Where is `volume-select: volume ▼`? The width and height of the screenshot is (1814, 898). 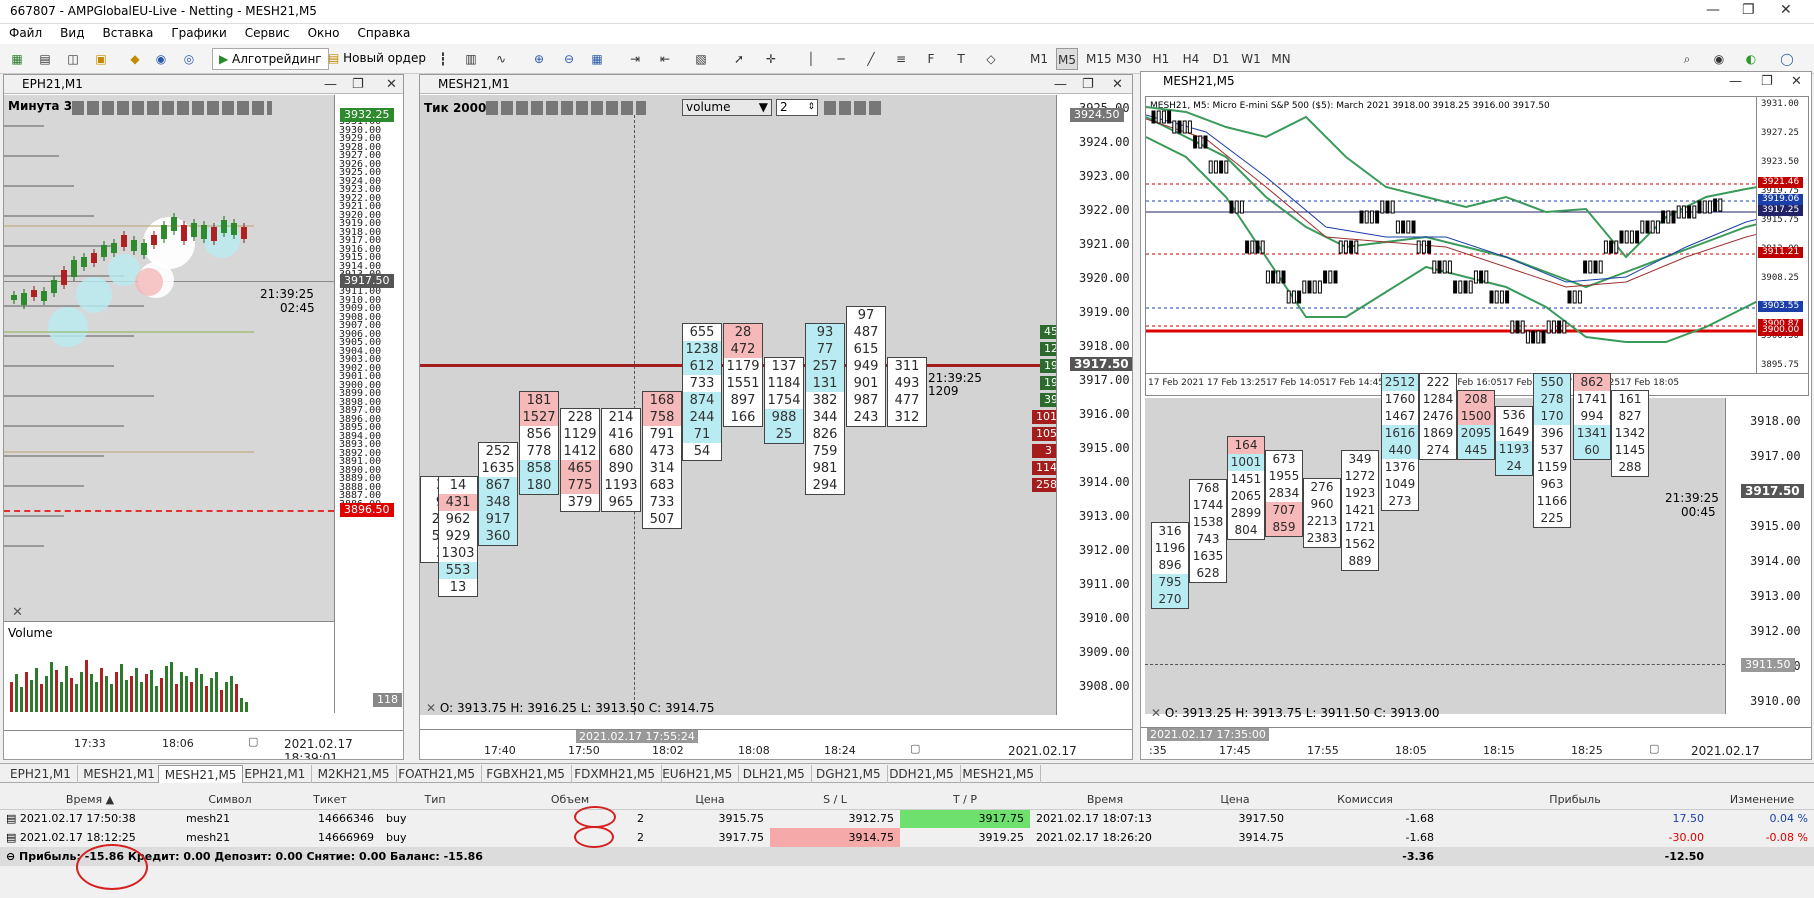 volume-select: volume ▼ is located at coordinates (727, 107).